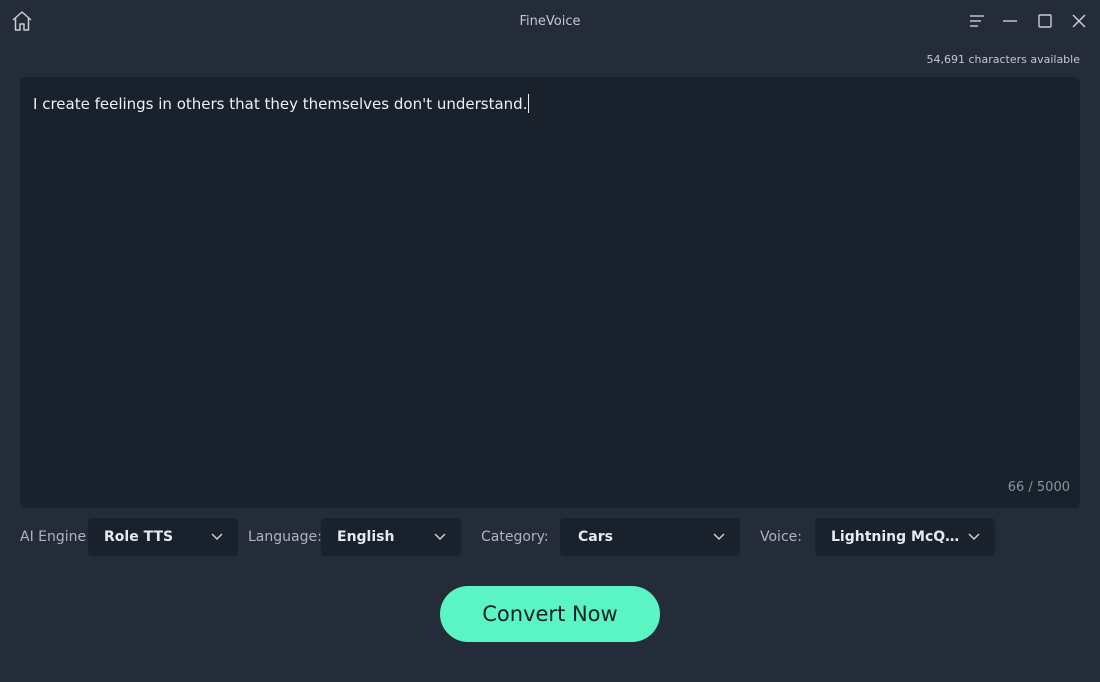 This screenshot has width=1100, height=682. What do you see at coordinates (977, 21) in the screenshot?
I see `menu-icon` at bounding box center [977, 21].